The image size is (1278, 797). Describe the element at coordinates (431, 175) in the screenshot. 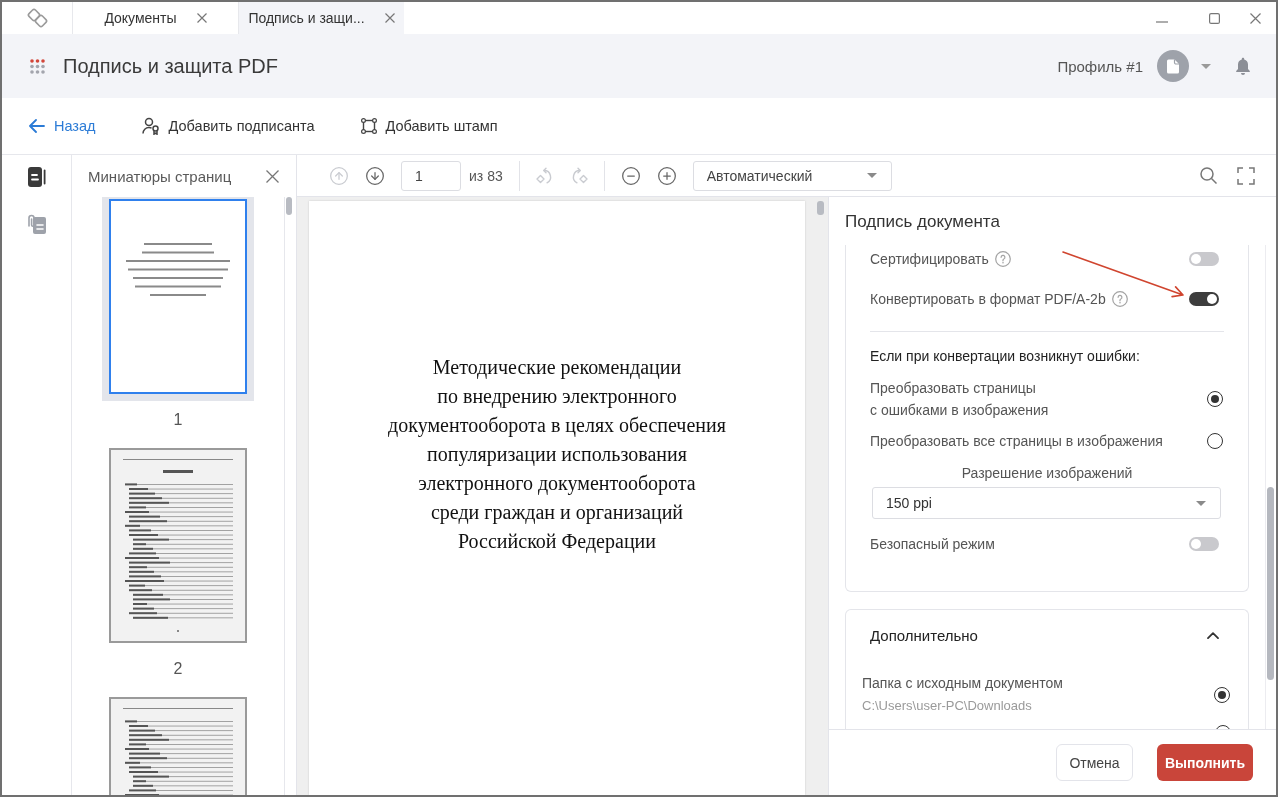

I see `page-input: 1` at that location.